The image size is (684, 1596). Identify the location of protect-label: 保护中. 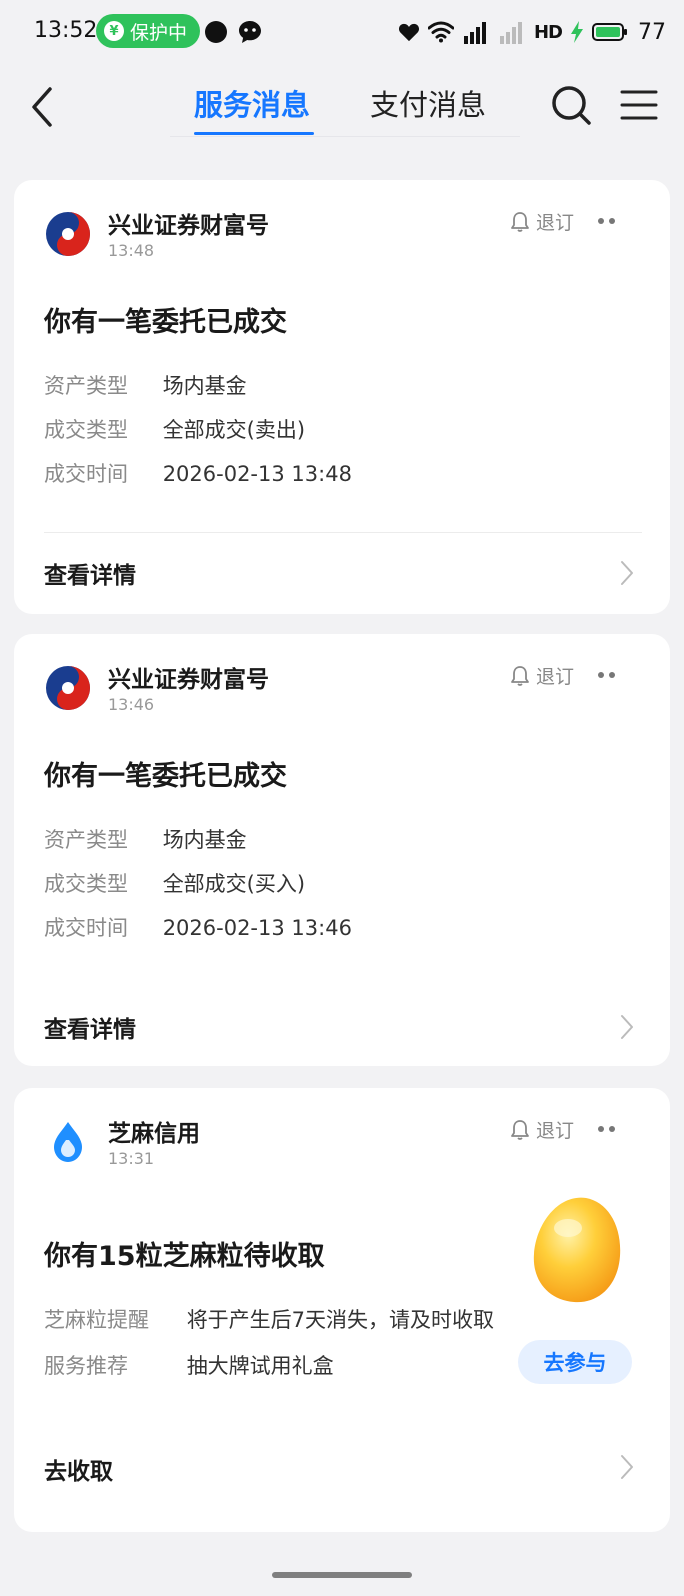
(159, 32).